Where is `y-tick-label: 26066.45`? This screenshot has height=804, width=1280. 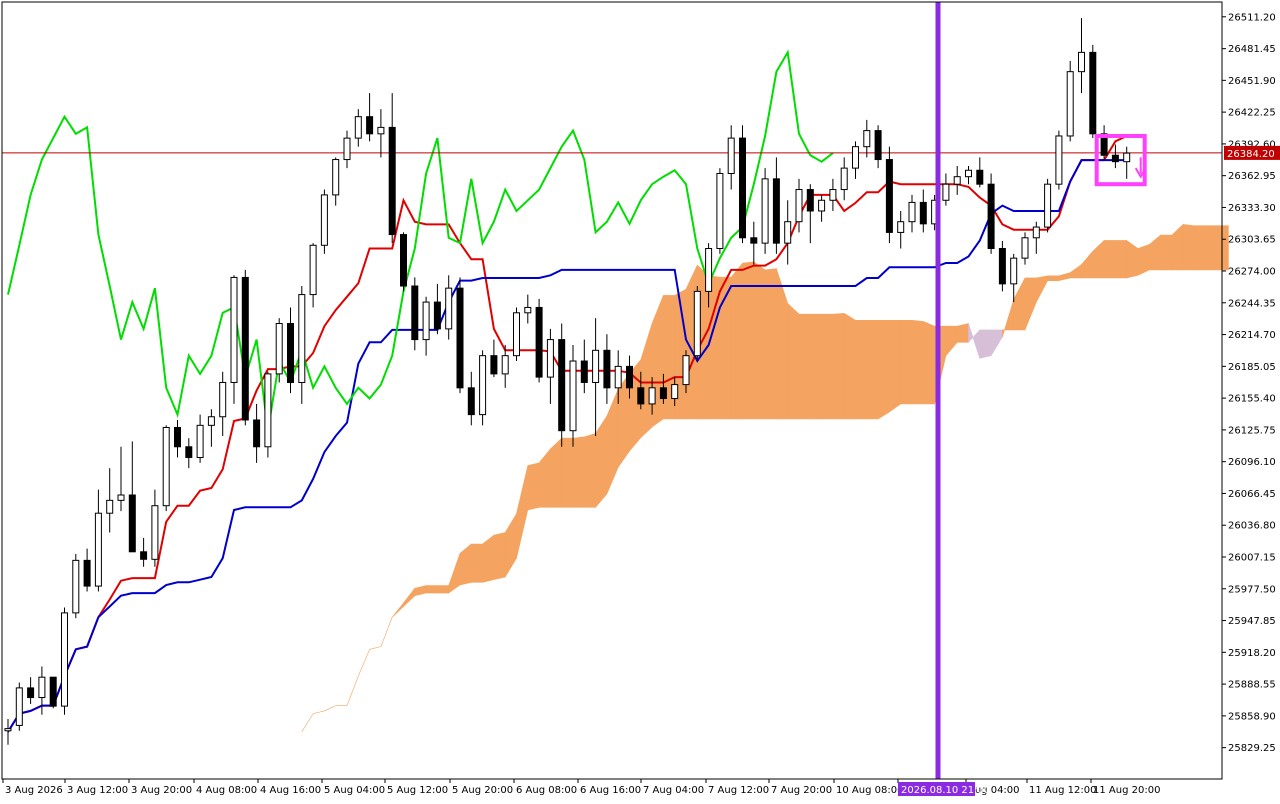 y-tick-label: 26066.45 is located at coordinates (1252, 494).